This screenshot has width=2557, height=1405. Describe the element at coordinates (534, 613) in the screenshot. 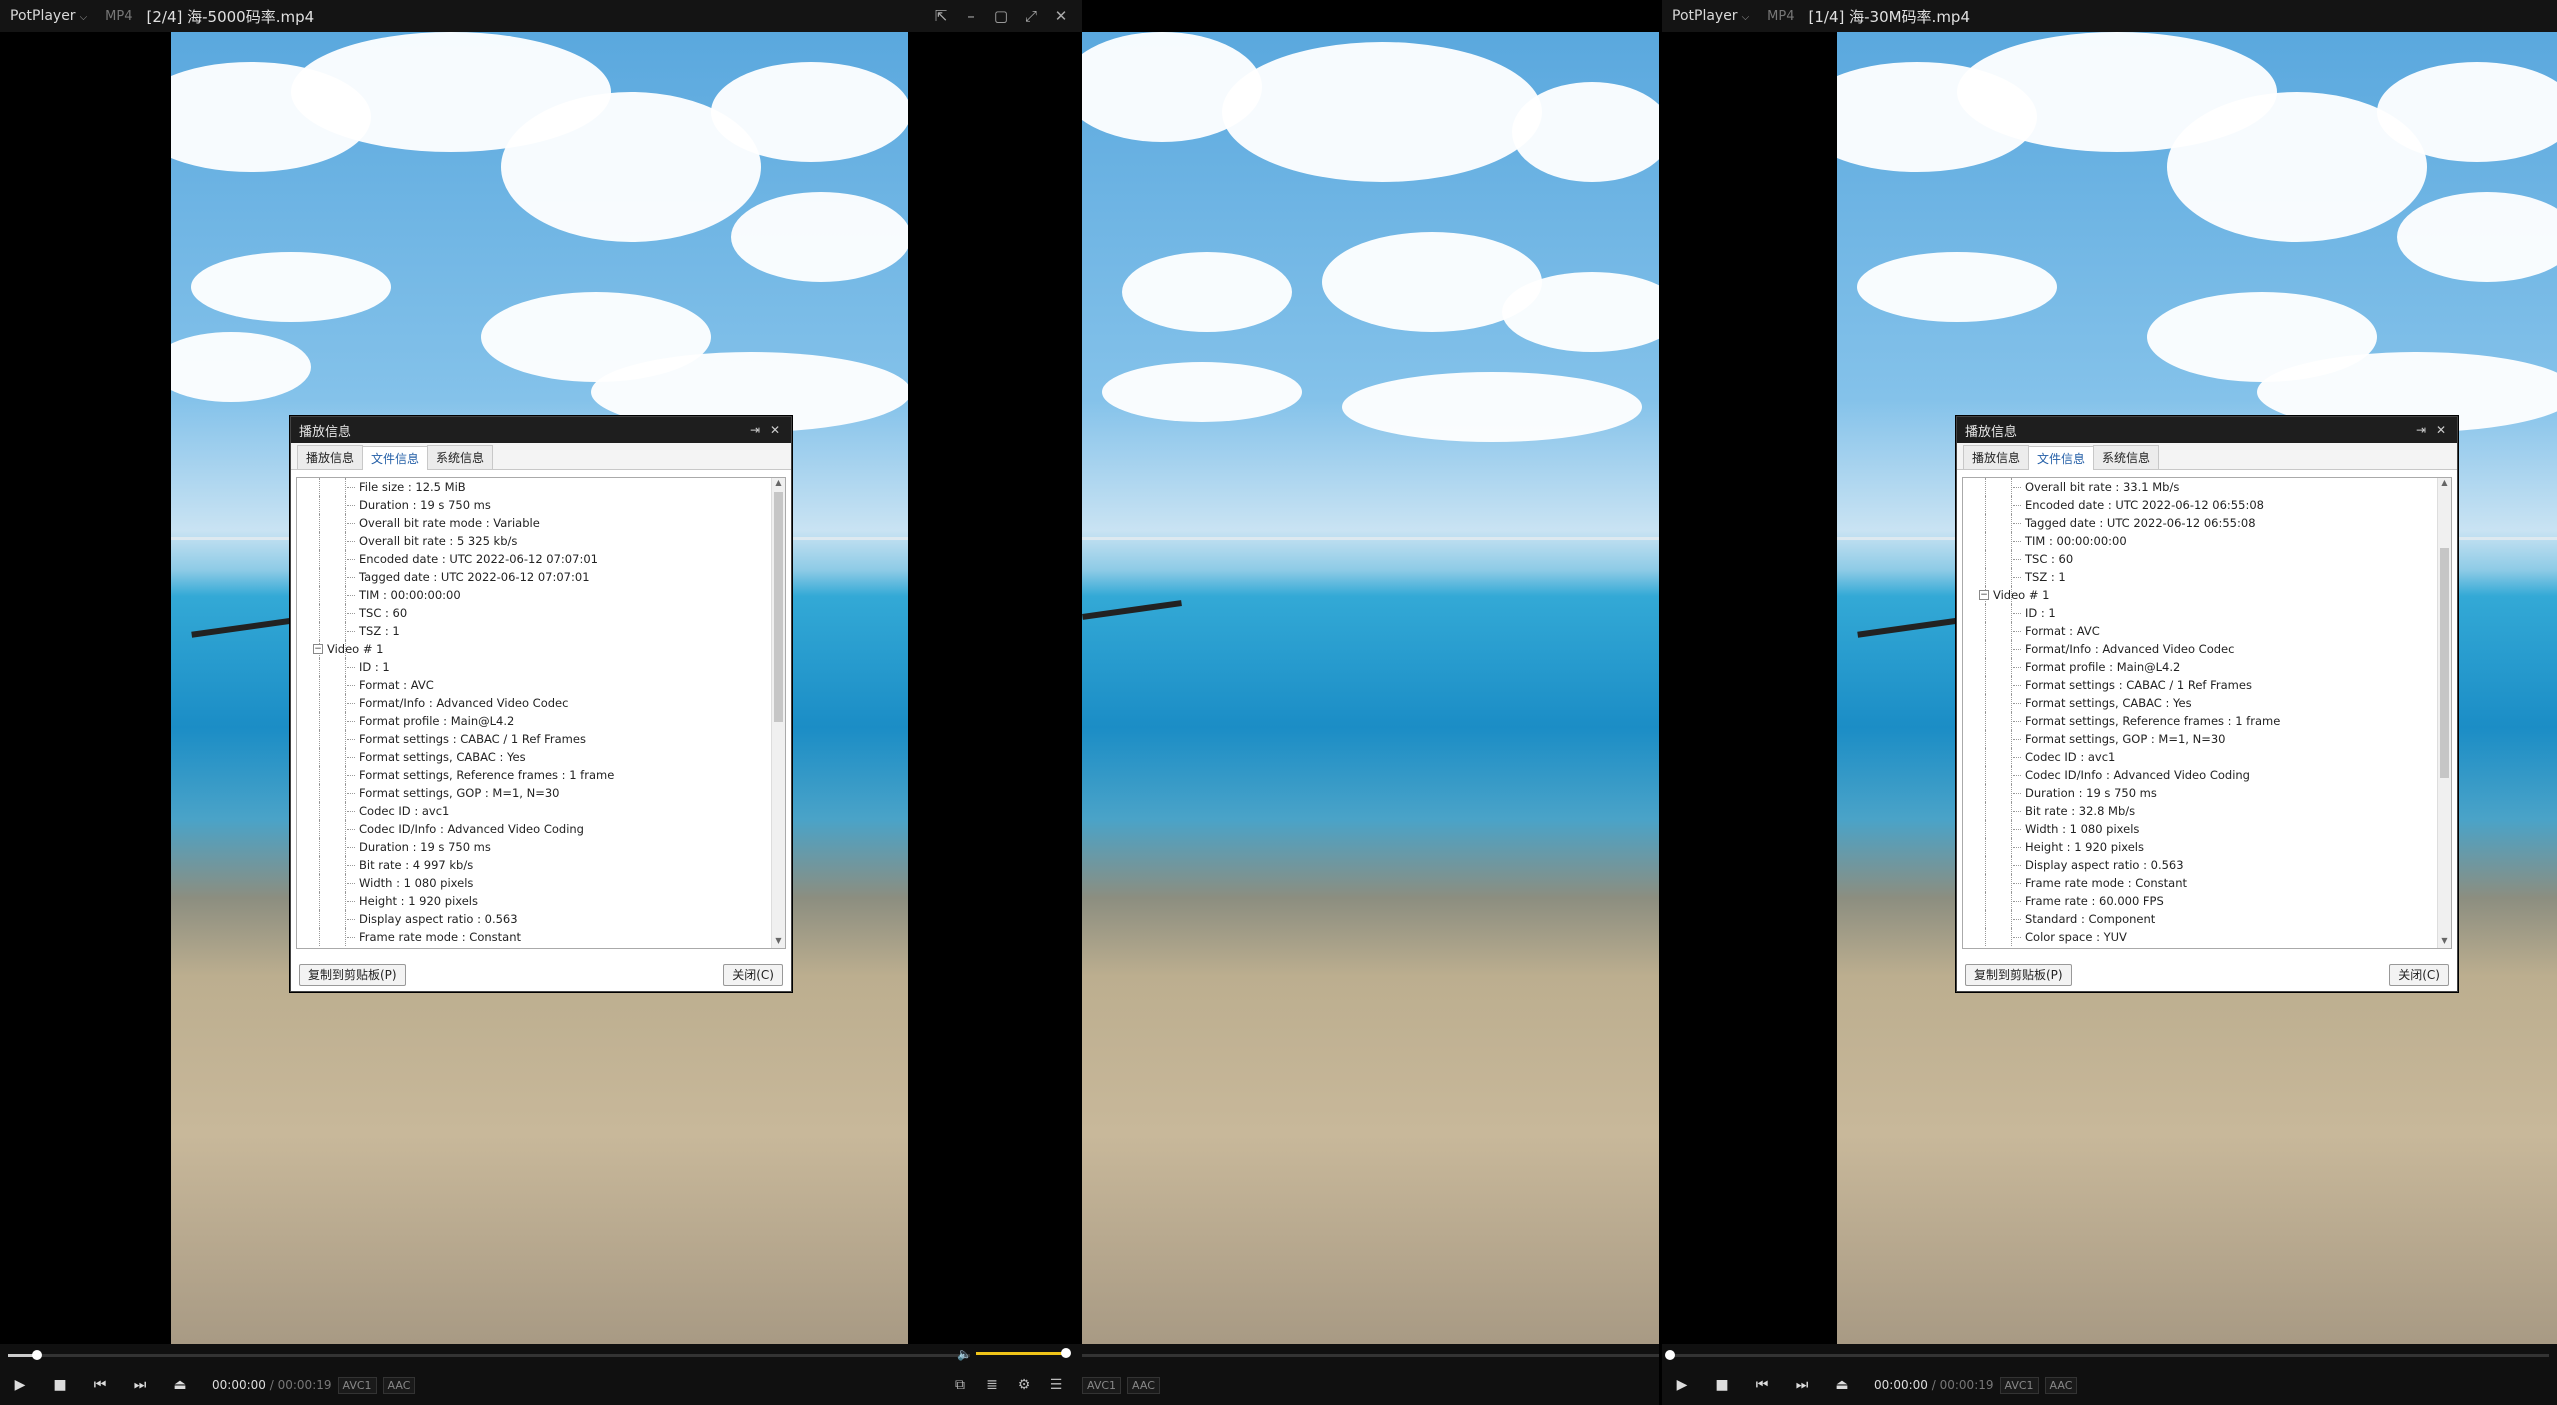

I see `tree-row: TSC : 60` at that location.